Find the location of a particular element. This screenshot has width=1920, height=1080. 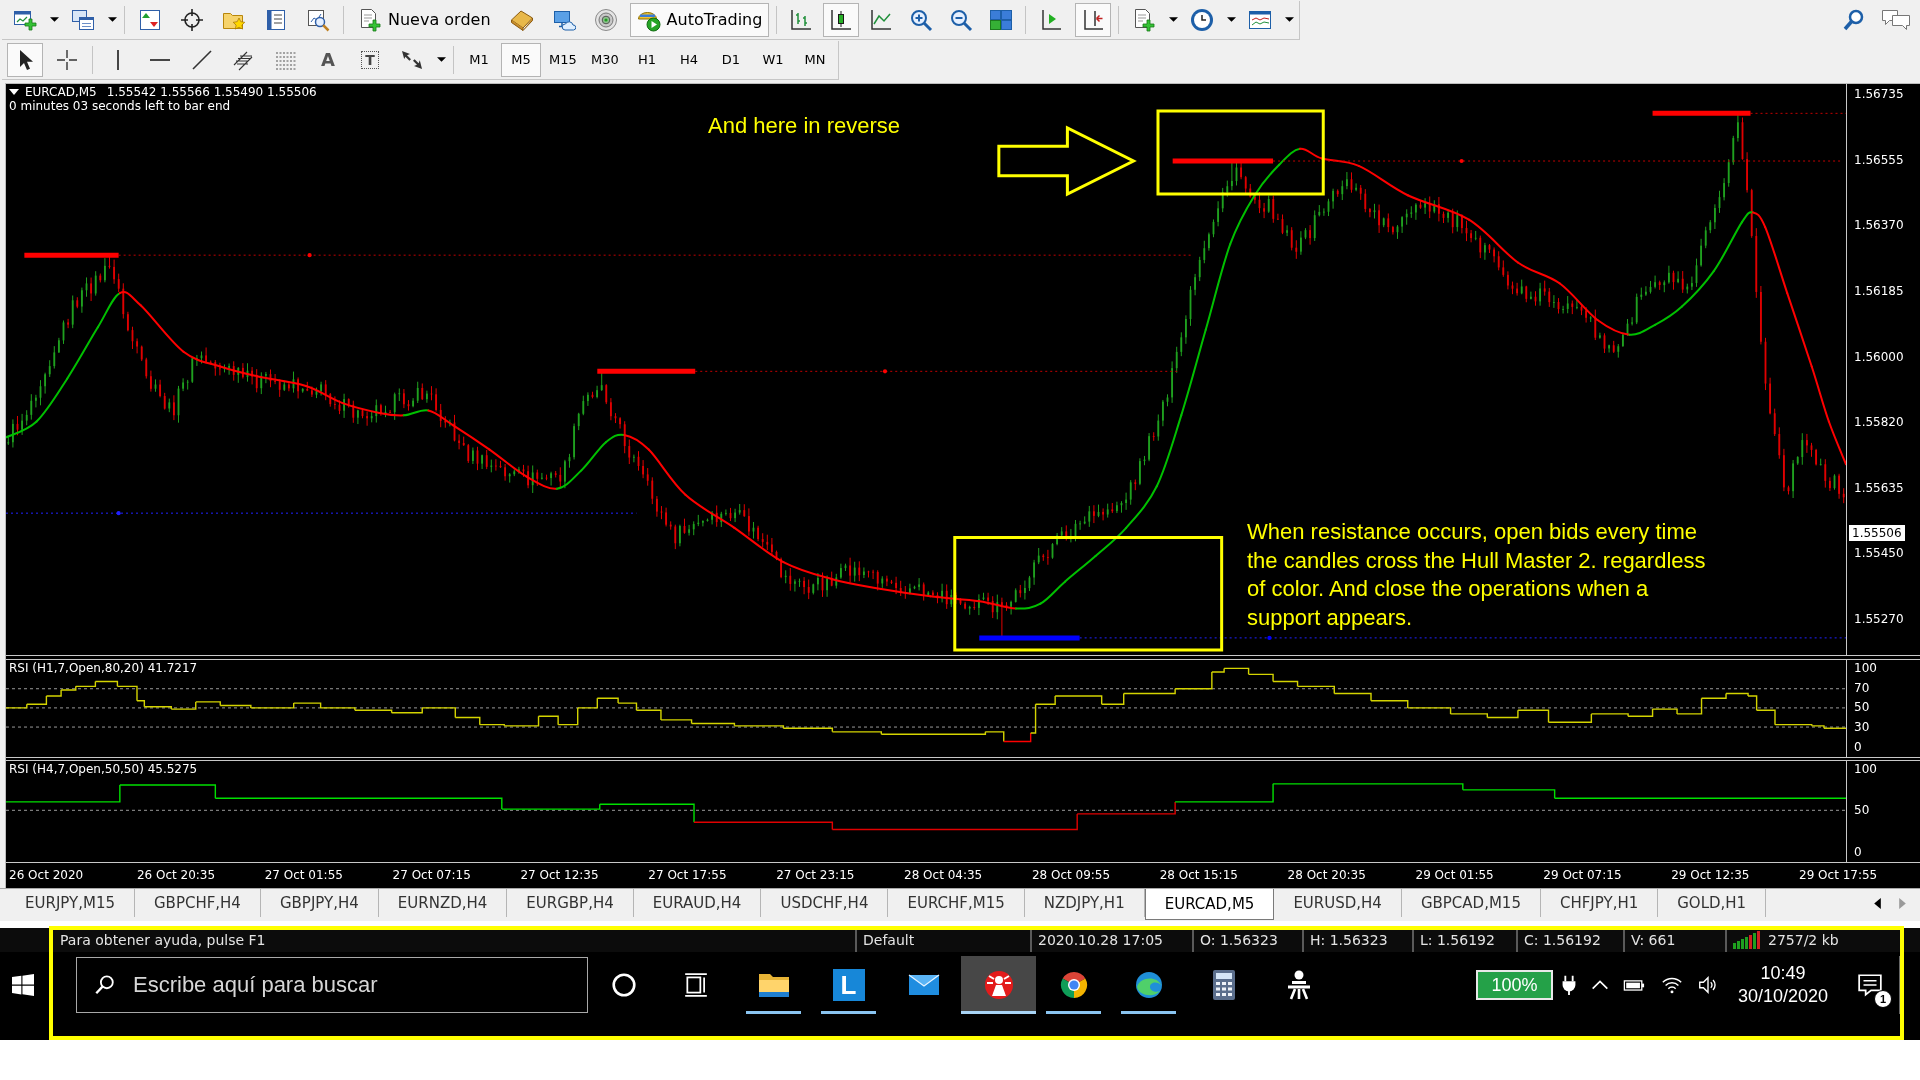

timeframe-button: H4 is located at coordinates (689, 59).